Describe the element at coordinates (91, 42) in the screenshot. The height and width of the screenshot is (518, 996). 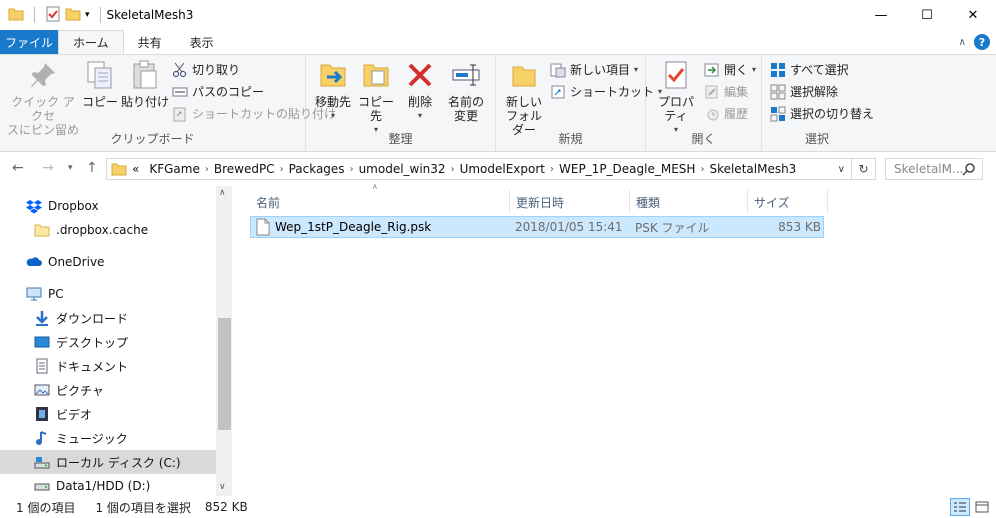
I see `tab-home: ホーム` at that location.